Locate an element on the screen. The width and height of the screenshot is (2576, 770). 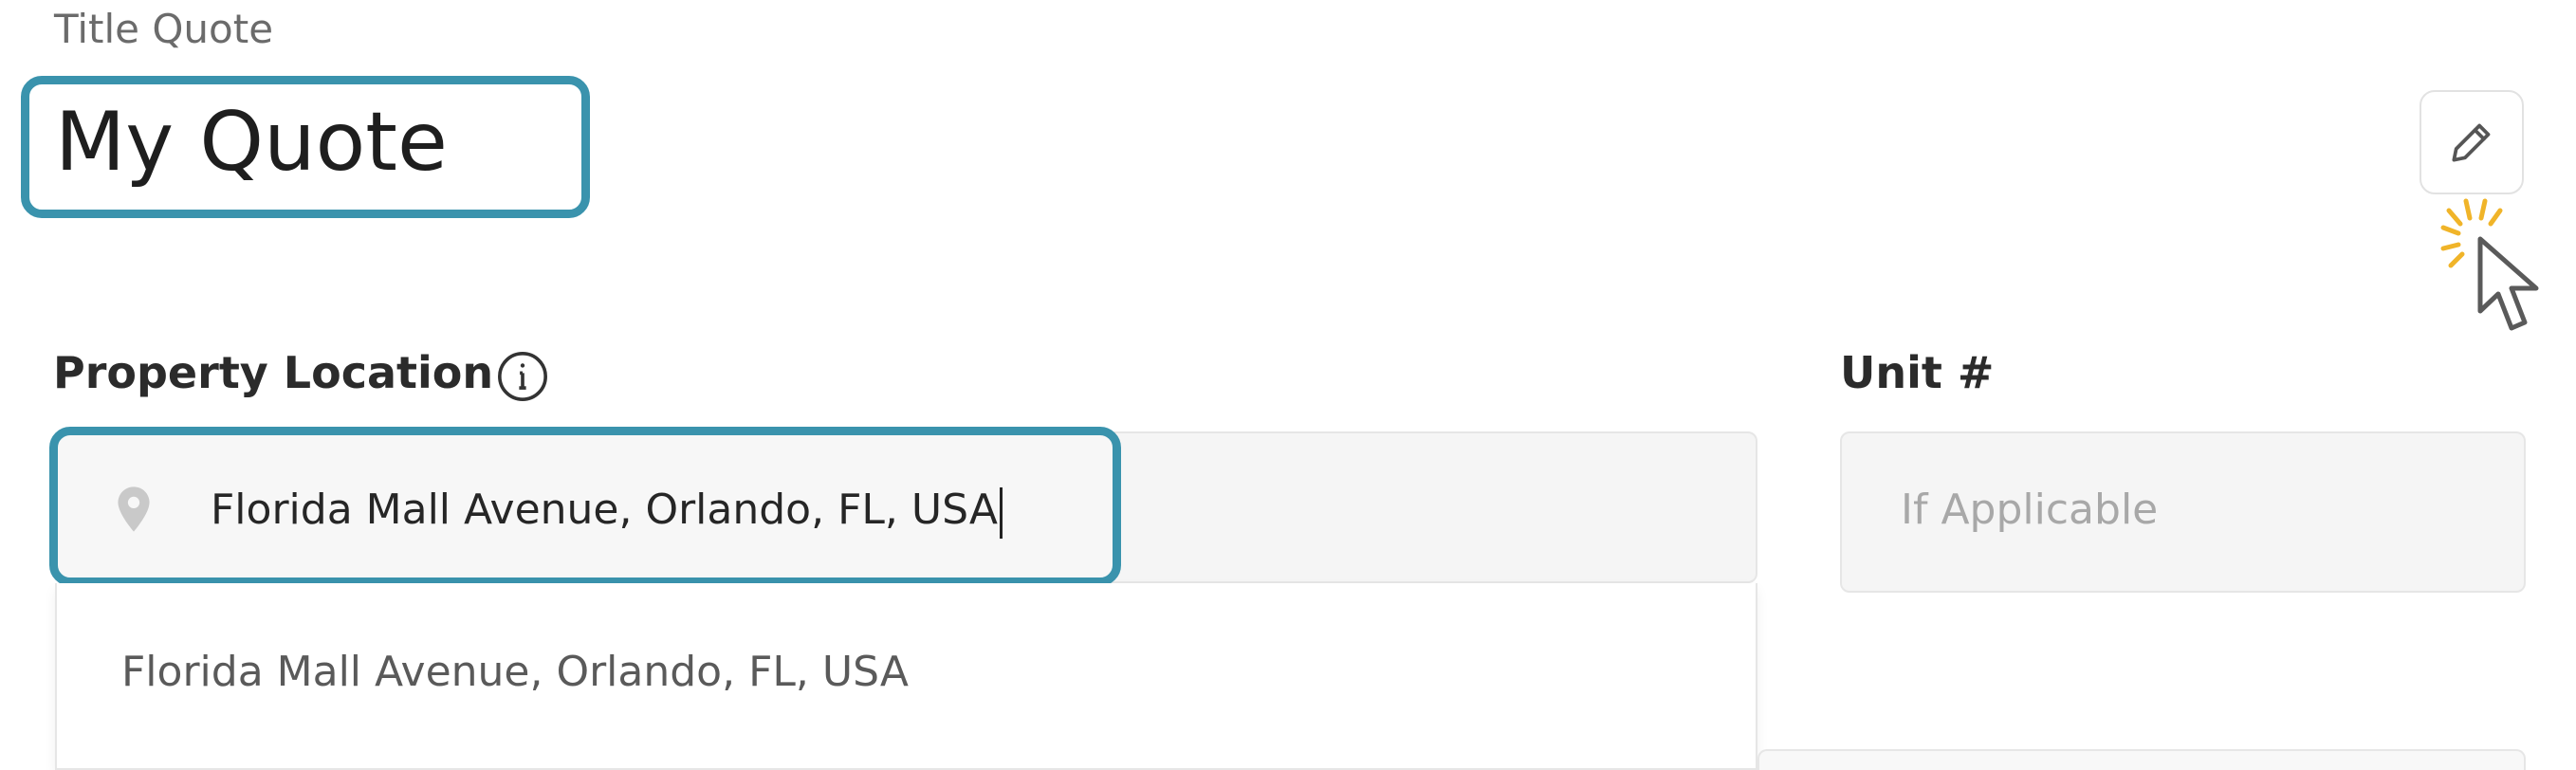
text-cursor is located at coordinates (1001, 513).